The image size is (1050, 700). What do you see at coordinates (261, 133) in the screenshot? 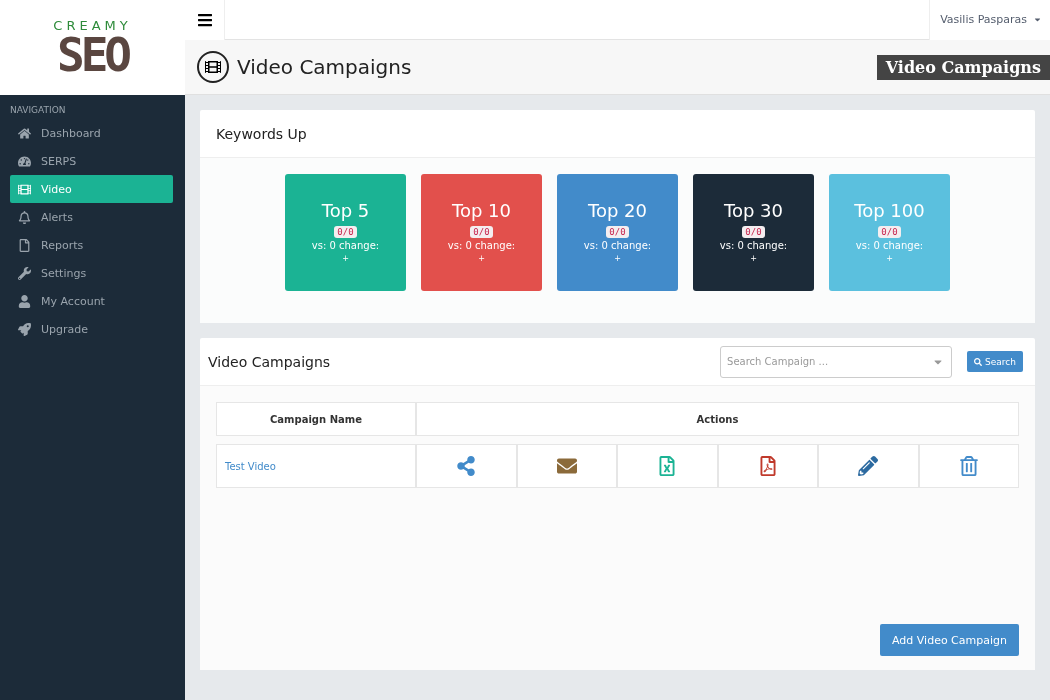
I see `panel-title: Keywords Up` at bounding box center [261, 133].